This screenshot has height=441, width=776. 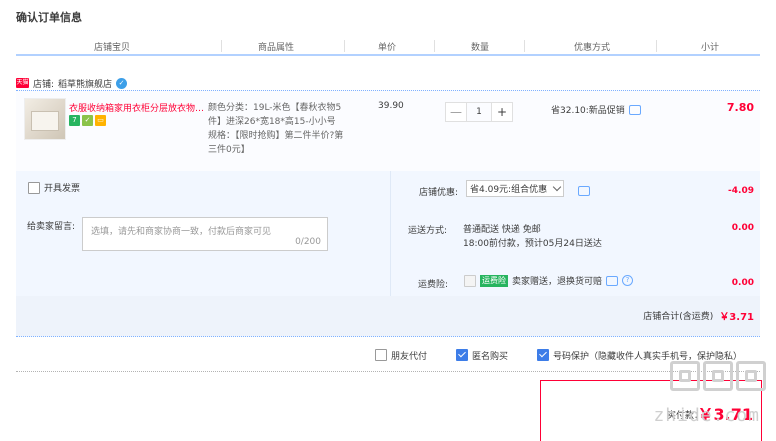 I want to click on col-quantity: 数量, so click(x=480, y=48).